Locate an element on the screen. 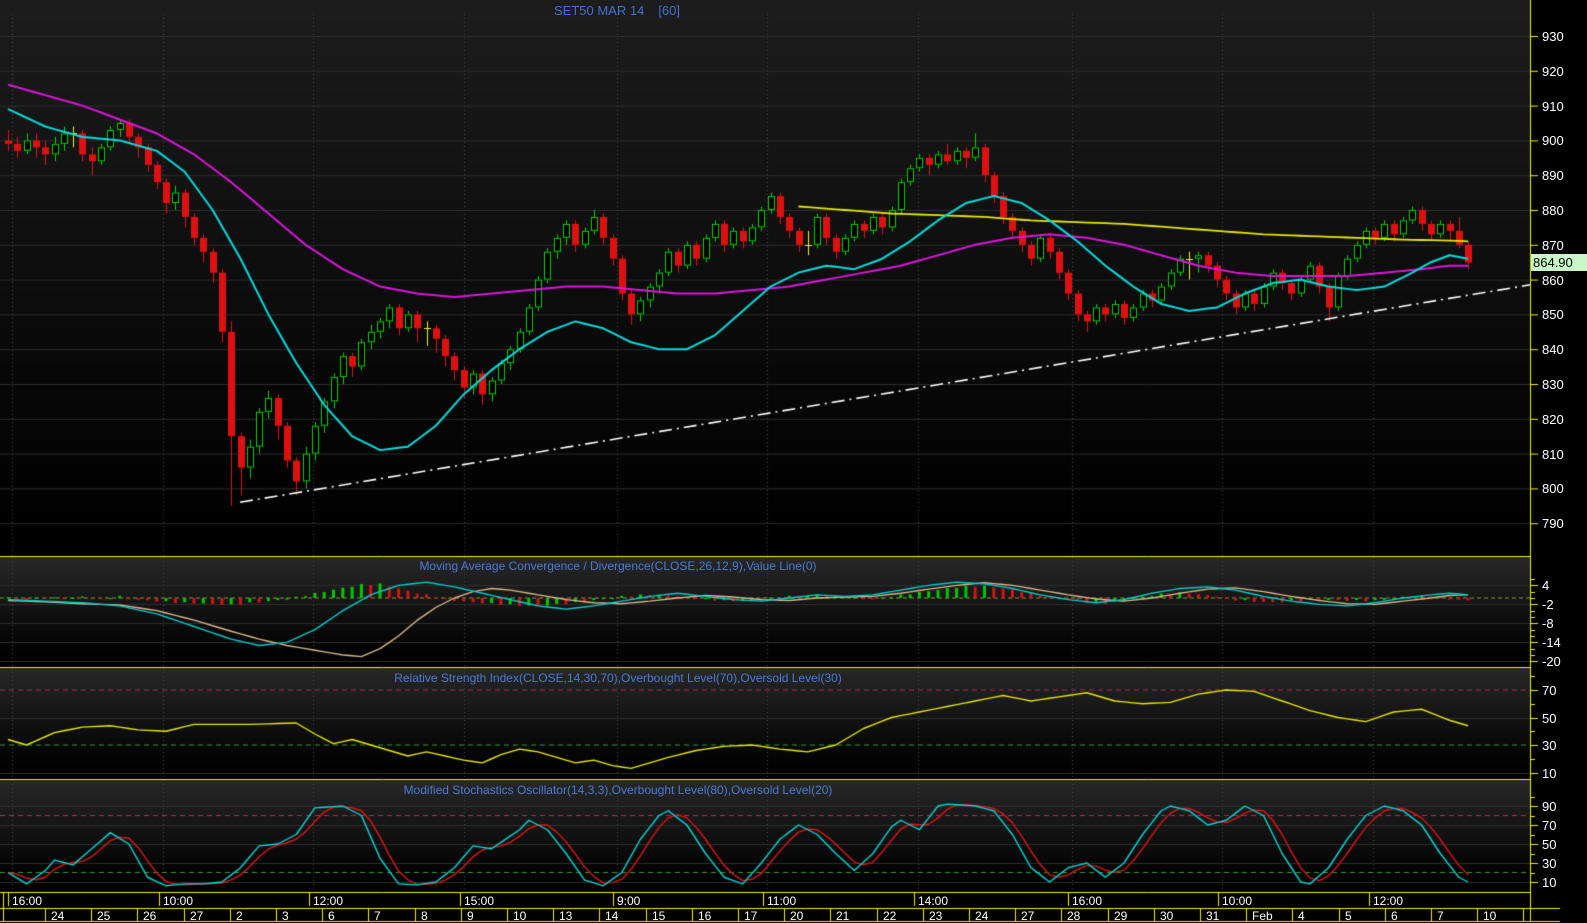  price-tick-label: 820 is located at coordinates (1553, 419).